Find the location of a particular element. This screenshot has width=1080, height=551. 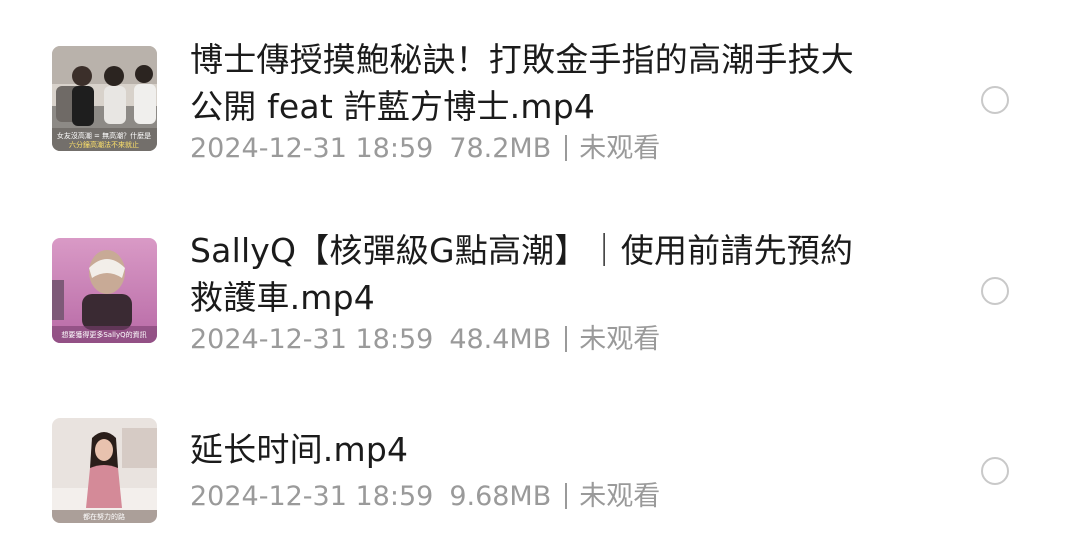

file-title-line1: 延长时间.mp4 is located at coordinates (299, 449).